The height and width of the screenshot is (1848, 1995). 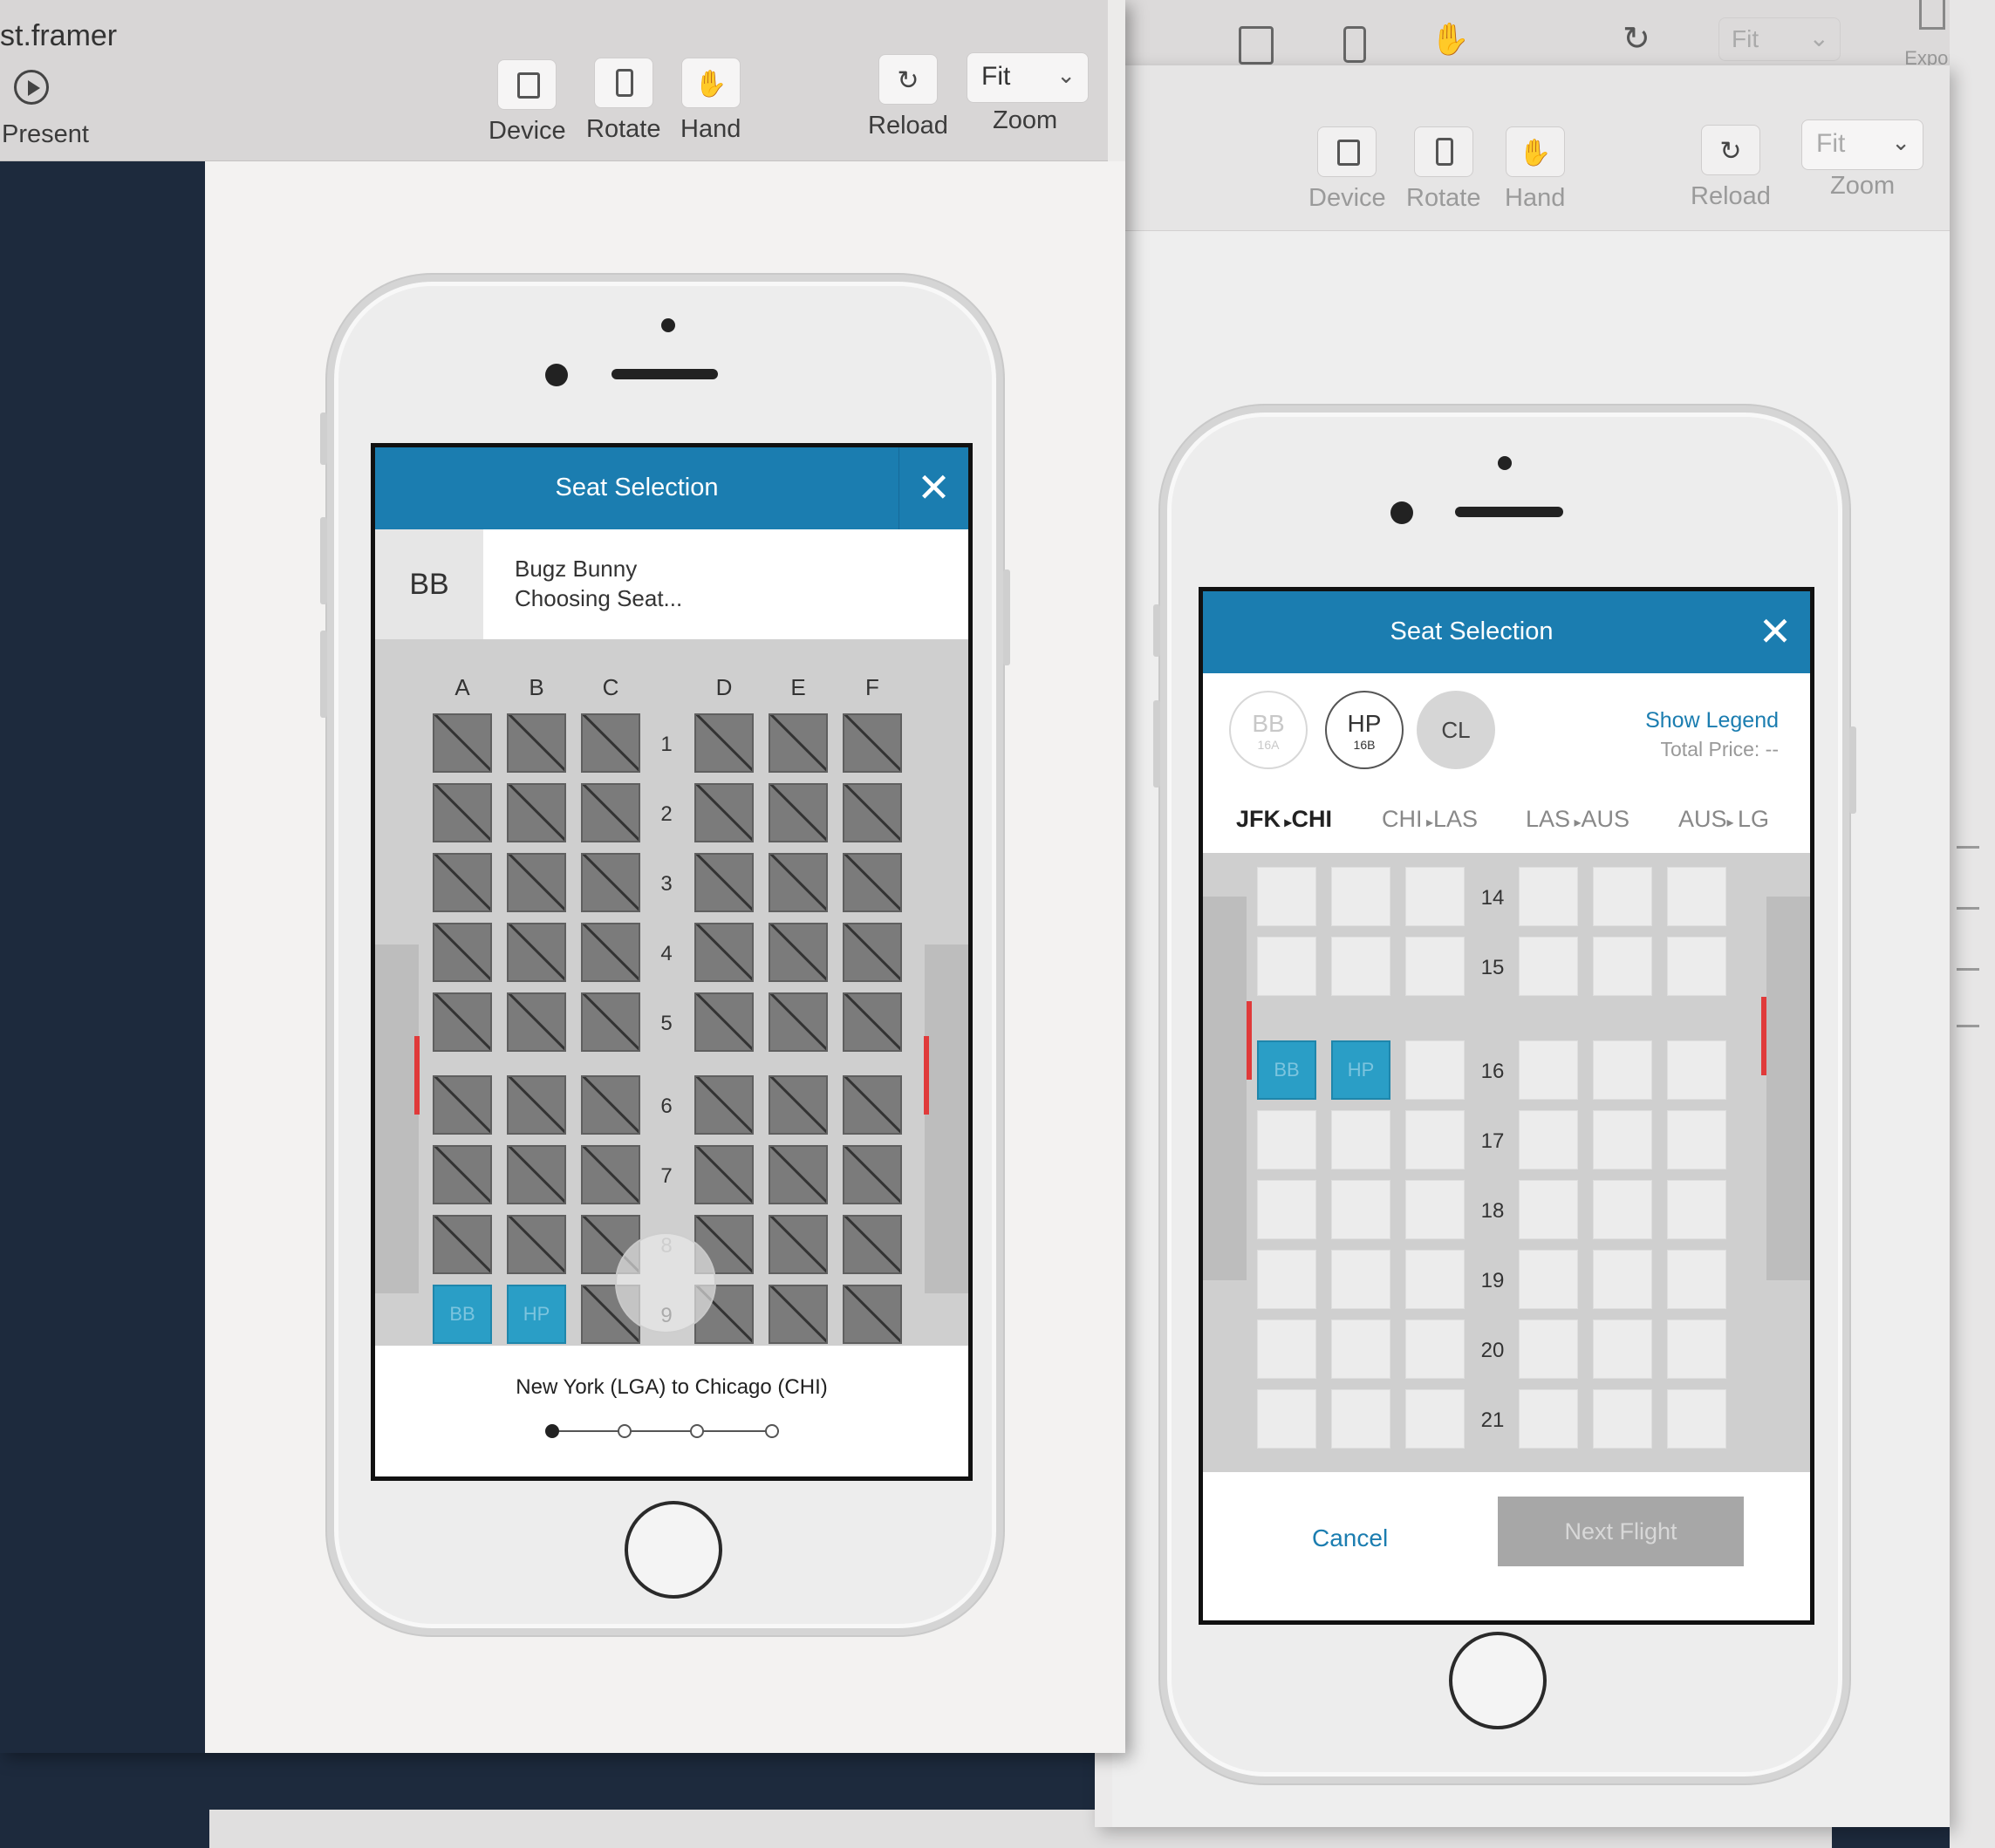 I want to click on seat-2c, so click(x=610, y=812).